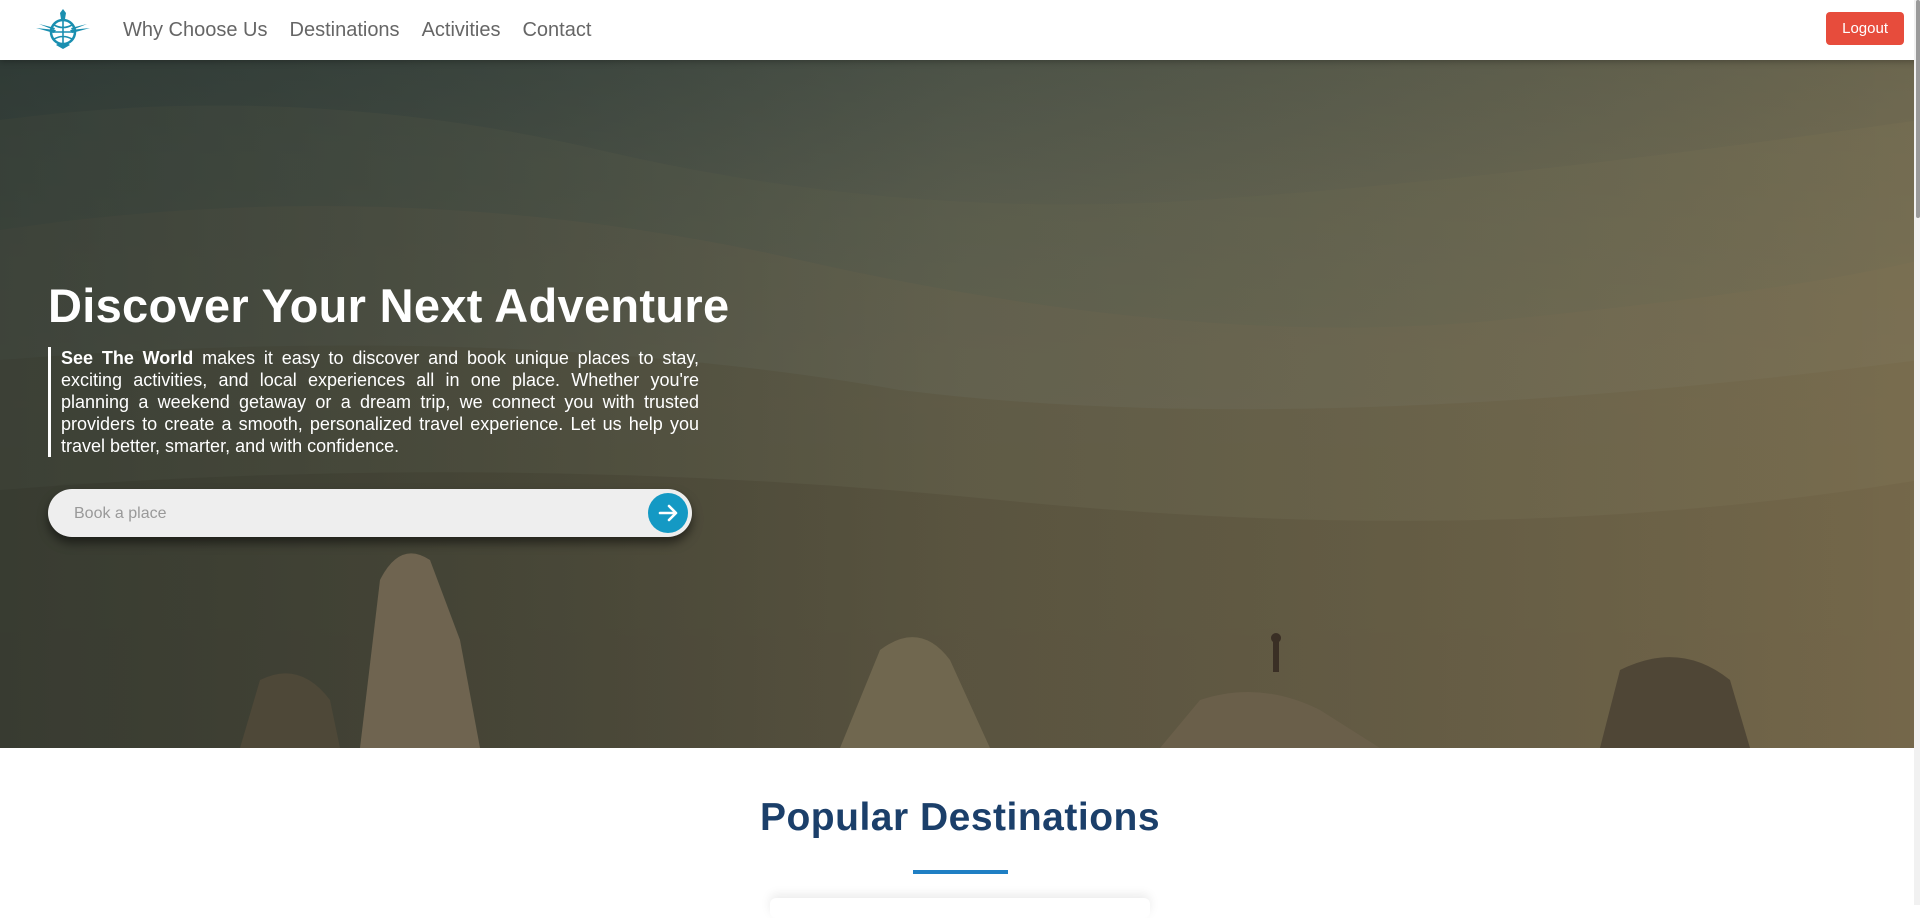  I want to click on popular-destinations-title: Popular Destinations, so click(960, 817).